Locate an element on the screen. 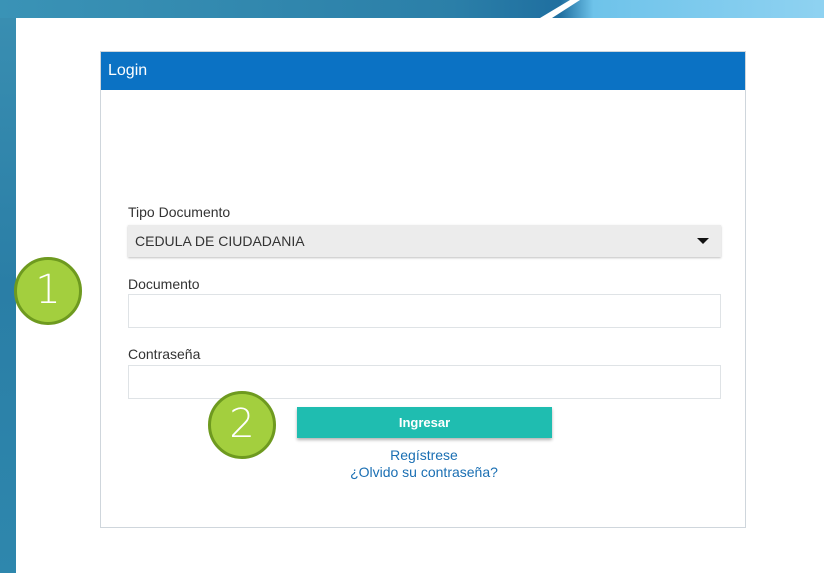 This screenshot has width=824, height=573. documento-label: Documento is located at coordinates (164, 284).